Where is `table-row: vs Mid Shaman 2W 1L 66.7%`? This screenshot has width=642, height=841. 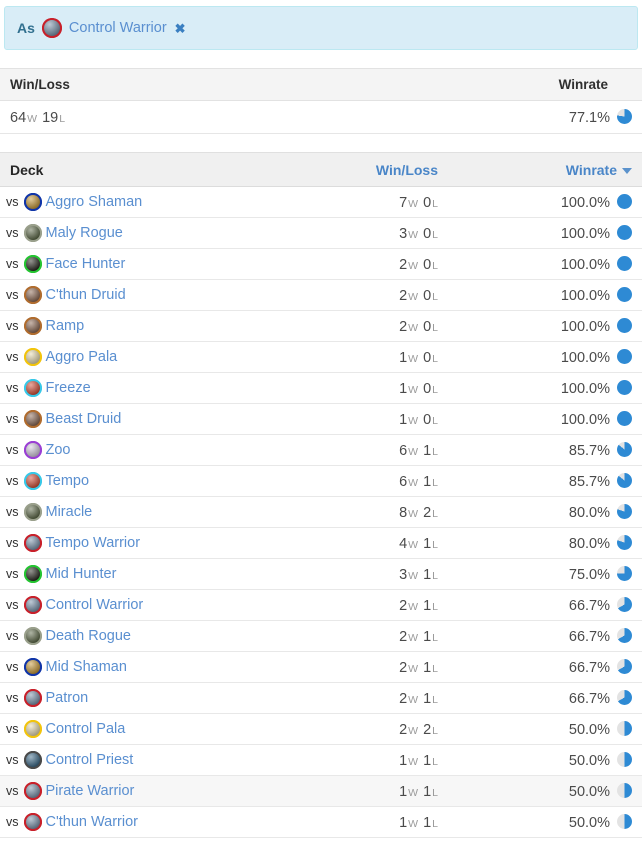
table-row: vs Mid Shaman 2W 1L 66.7% is located at coordinates (321, 667).